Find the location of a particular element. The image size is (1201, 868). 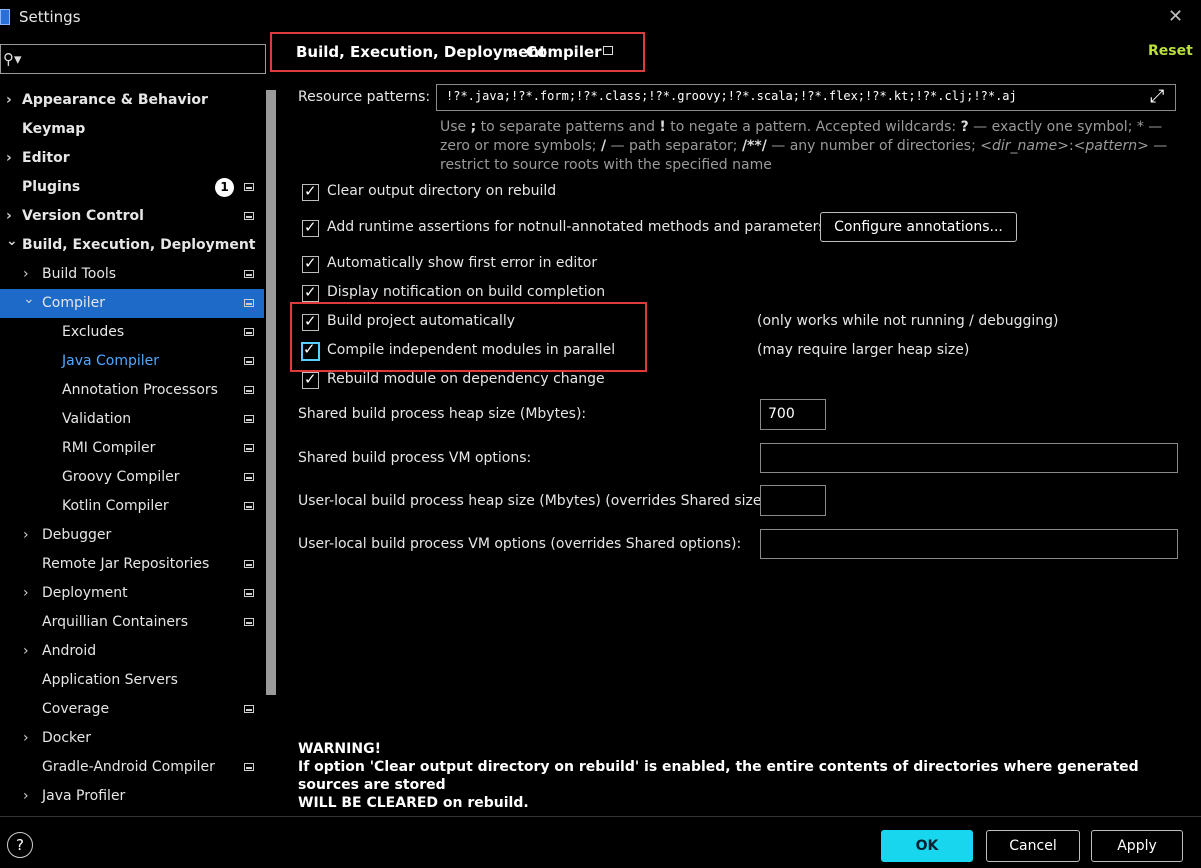

heap-size-label: Shared build process heap size (Mbytes): is located at coordinates (442, 414).